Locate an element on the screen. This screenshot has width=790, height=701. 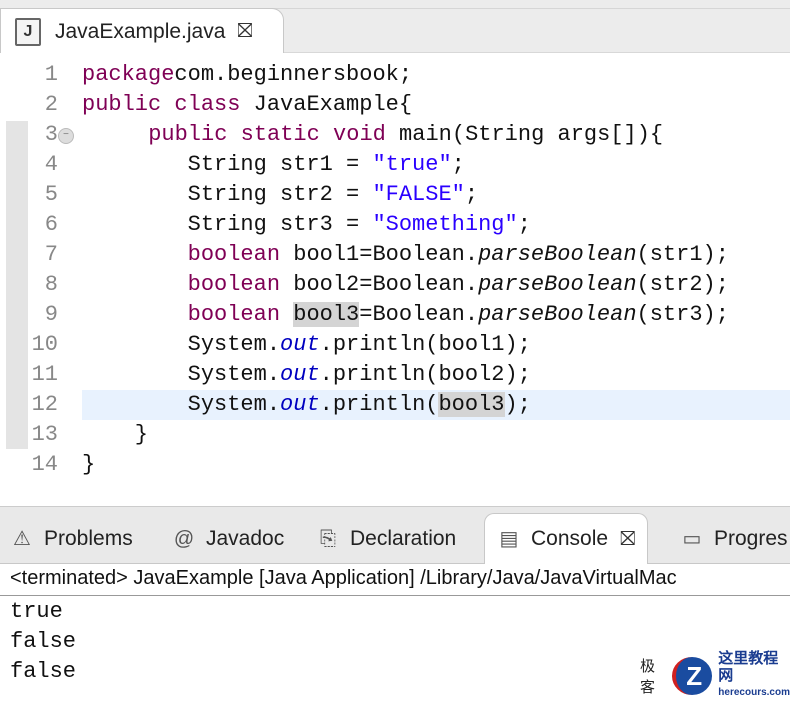
code-token: main(String args[]){ is located at coordinates (524, 134).